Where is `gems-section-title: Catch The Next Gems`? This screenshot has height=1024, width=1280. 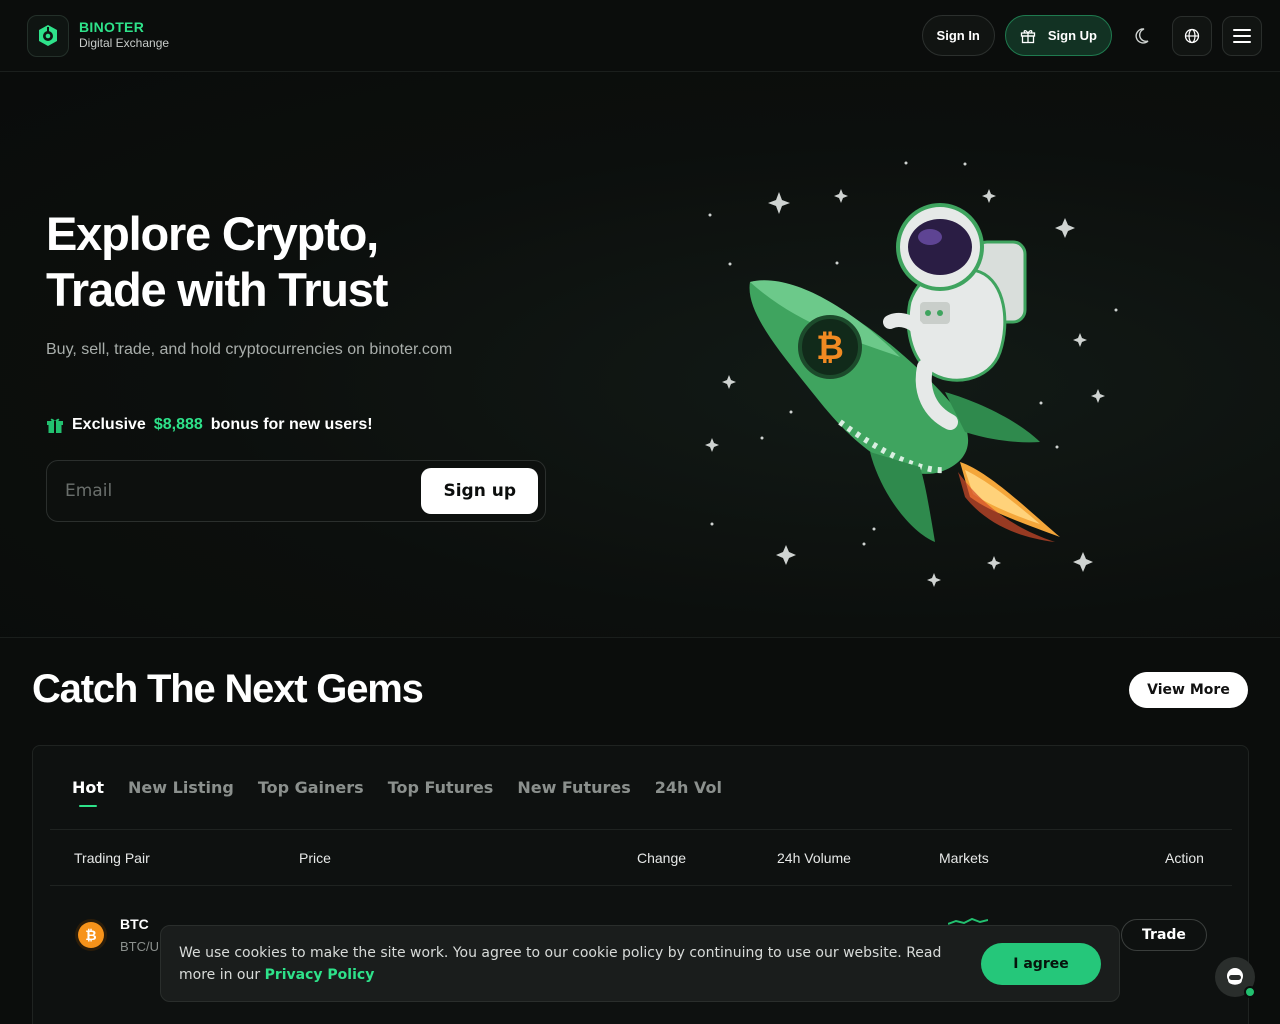 gems-section-title: Catch The Next Gems is located at coordinates (228, 689).